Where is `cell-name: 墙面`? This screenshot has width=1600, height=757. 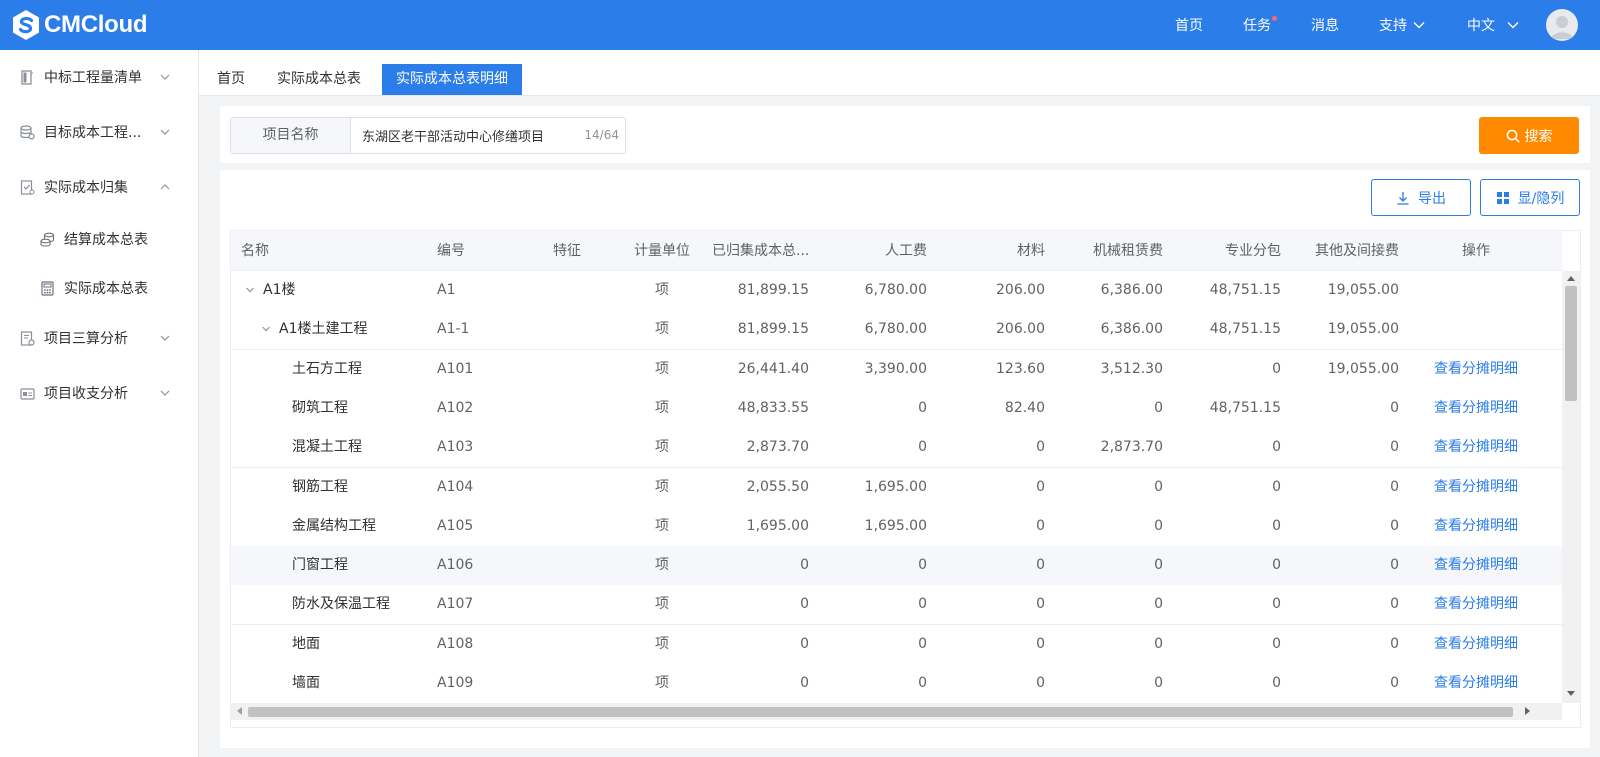 cell-name: 墙面 is located at coordinates (306, 683).